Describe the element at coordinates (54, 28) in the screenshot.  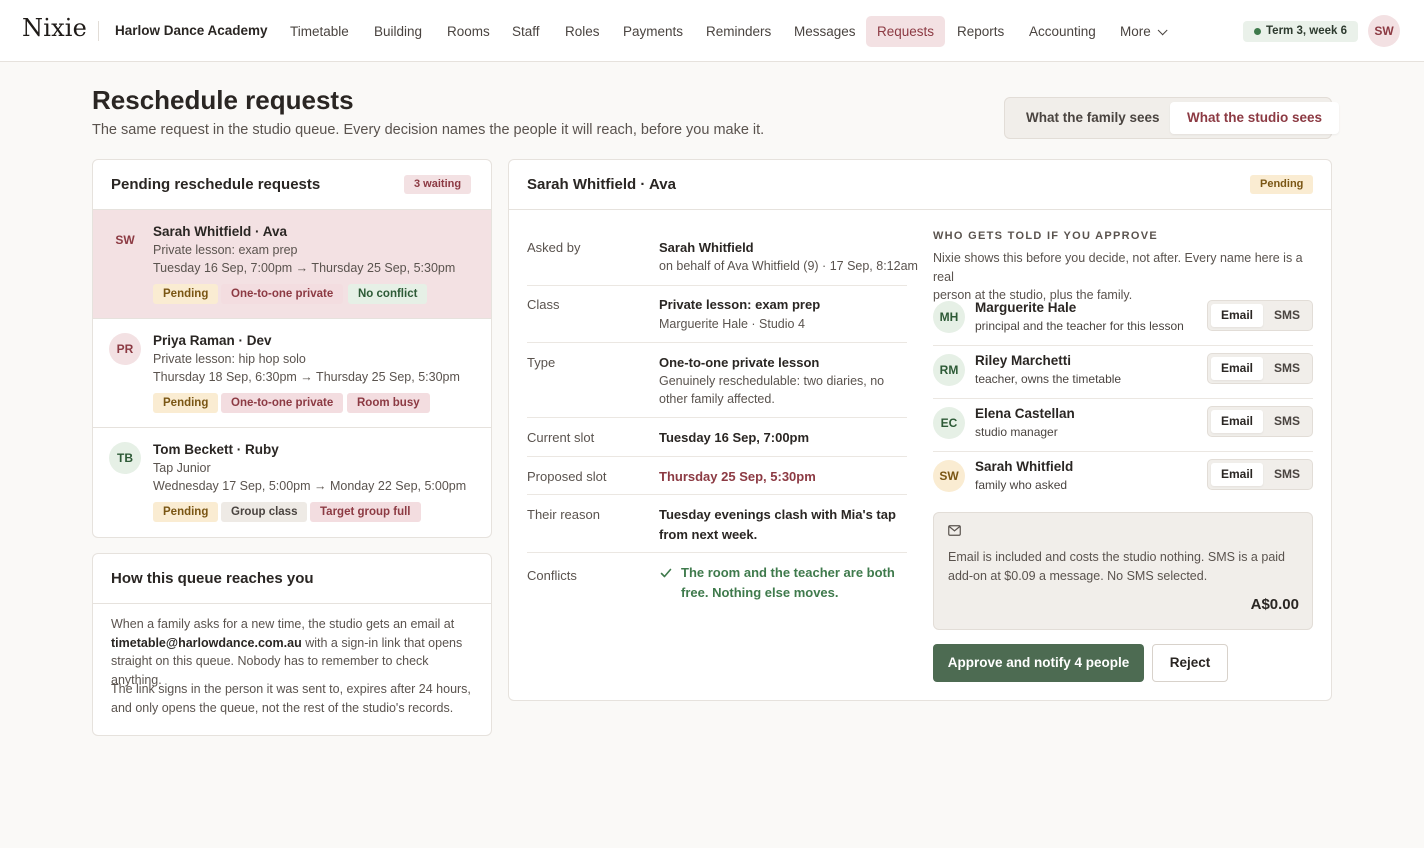
I see `nixie-logo: Nixie` at that location.